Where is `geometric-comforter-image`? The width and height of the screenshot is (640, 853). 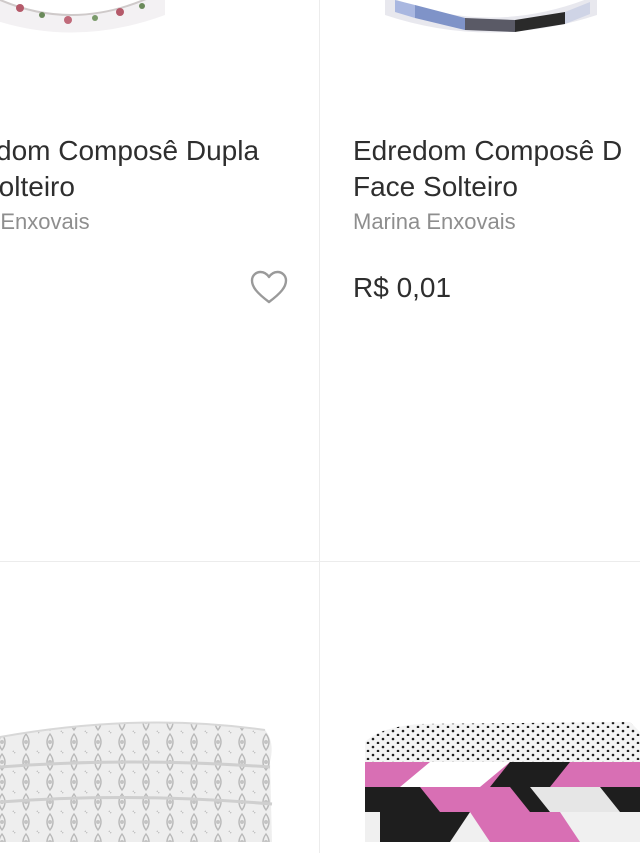
geometric-comforter-image is located at coordinates (490, 17).